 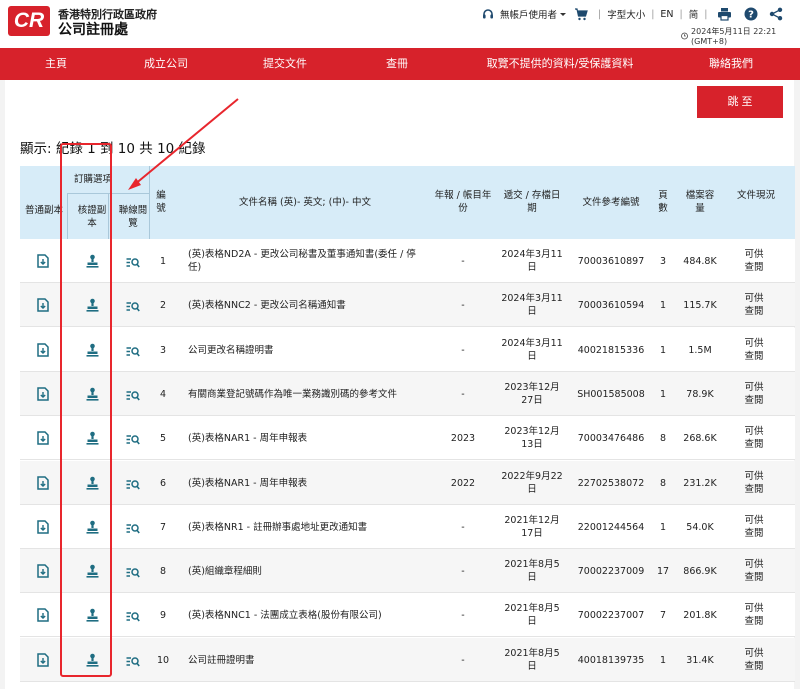 What do you see at coordinates (626, 14) in the screenshot?
I see `font-size-link: 字型大小` at bounding box center [626, 14].